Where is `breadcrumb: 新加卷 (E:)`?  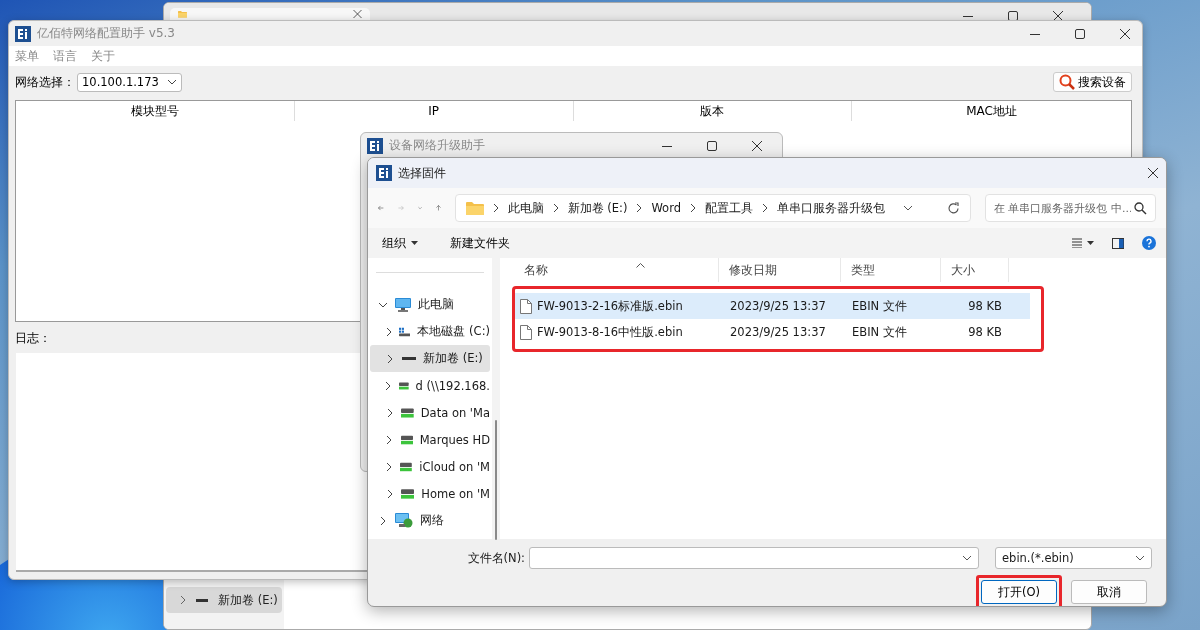
breadcrumb: 新加卷 (E:) is located at coordinates (597, 208).